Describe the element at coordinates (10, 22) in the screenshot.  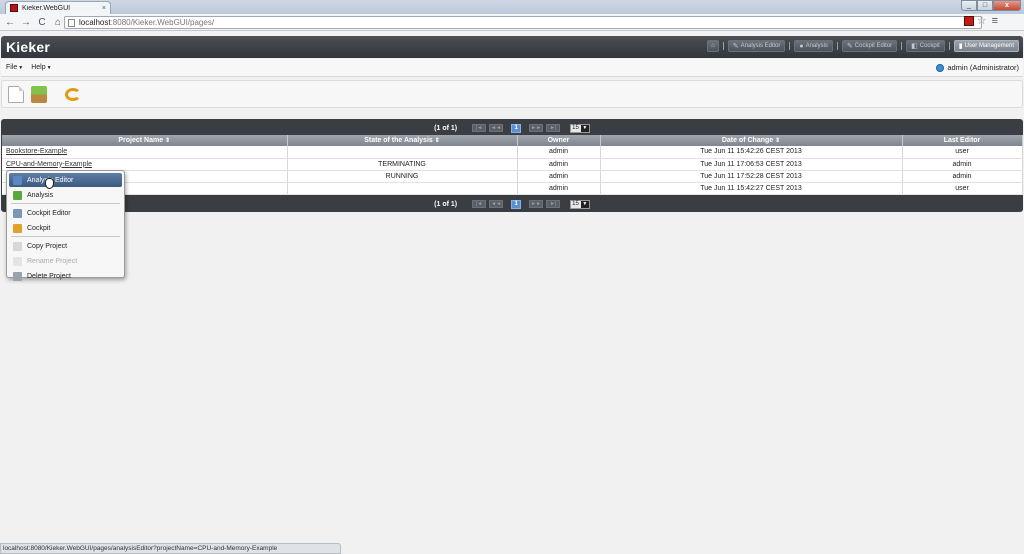
I see `back-icon: ←` at that location.